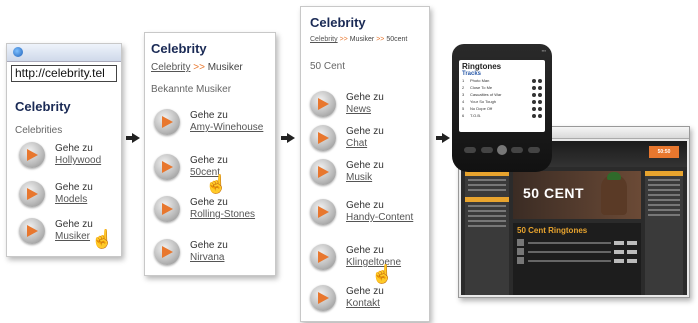 The image size is (698, 323). What do you see at coordinates (614, 193) in the screenshot?
I see `artist-photo` at bounding box center [614, 193].